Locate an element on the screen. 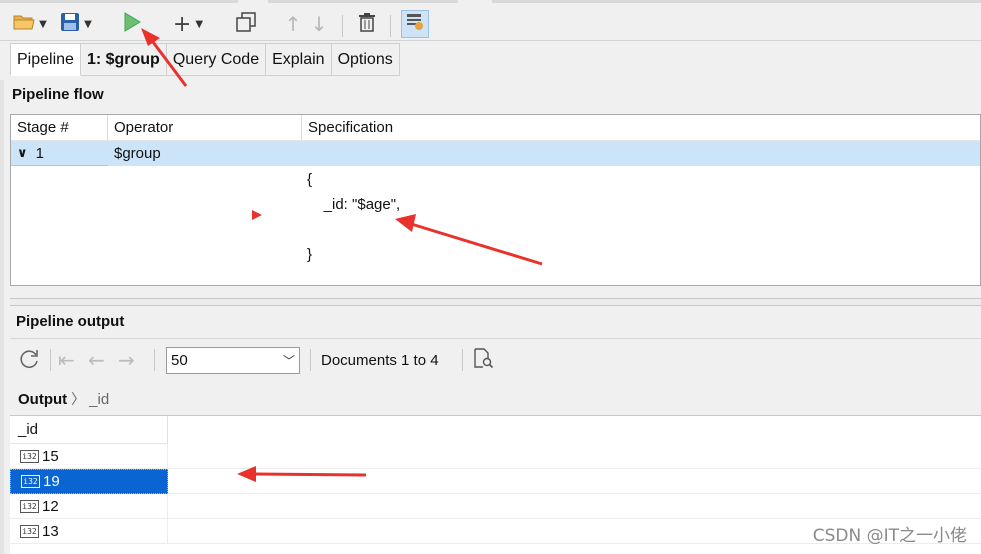 The image size is (981, 554). breadcrumb-child: _id is located at coordinates (99, 399).